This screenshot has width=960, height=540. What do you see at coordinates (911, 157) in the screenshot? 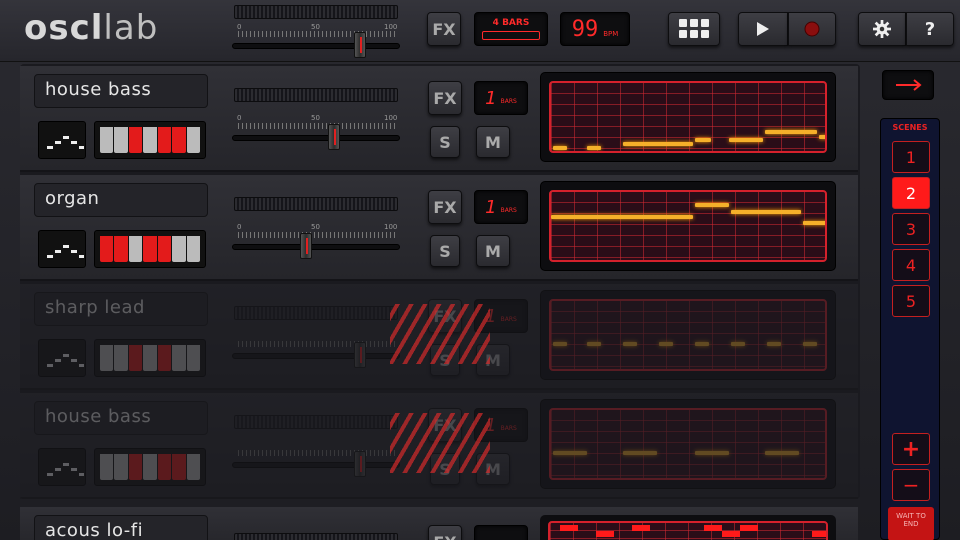
I see `scene-1-button: 1` at bounding box center [911, 157].